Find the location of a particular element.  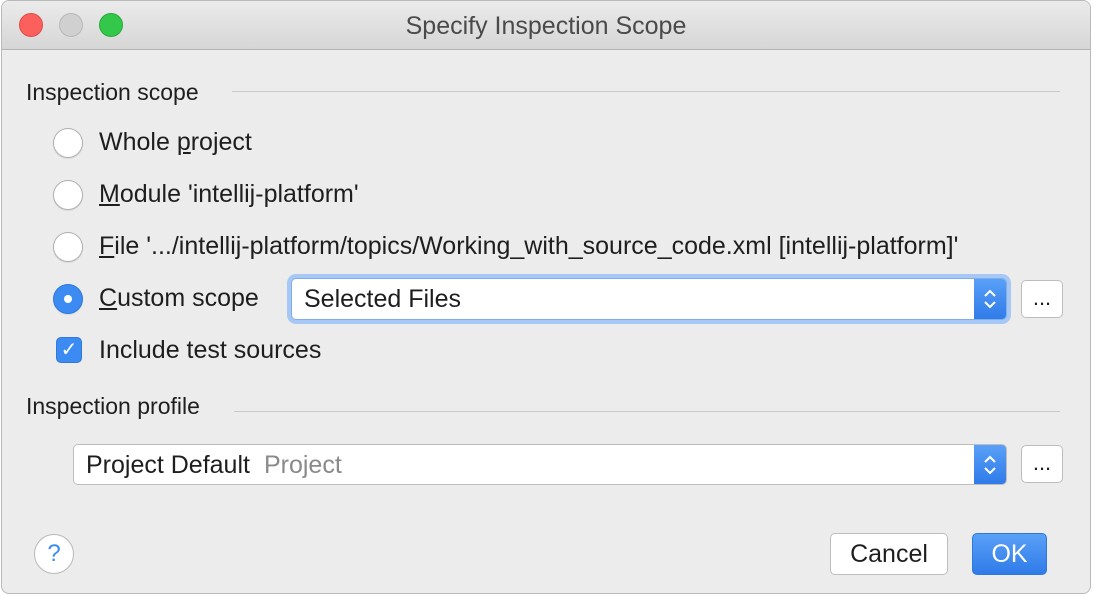

module-radio is located at coordinates (68, 195).